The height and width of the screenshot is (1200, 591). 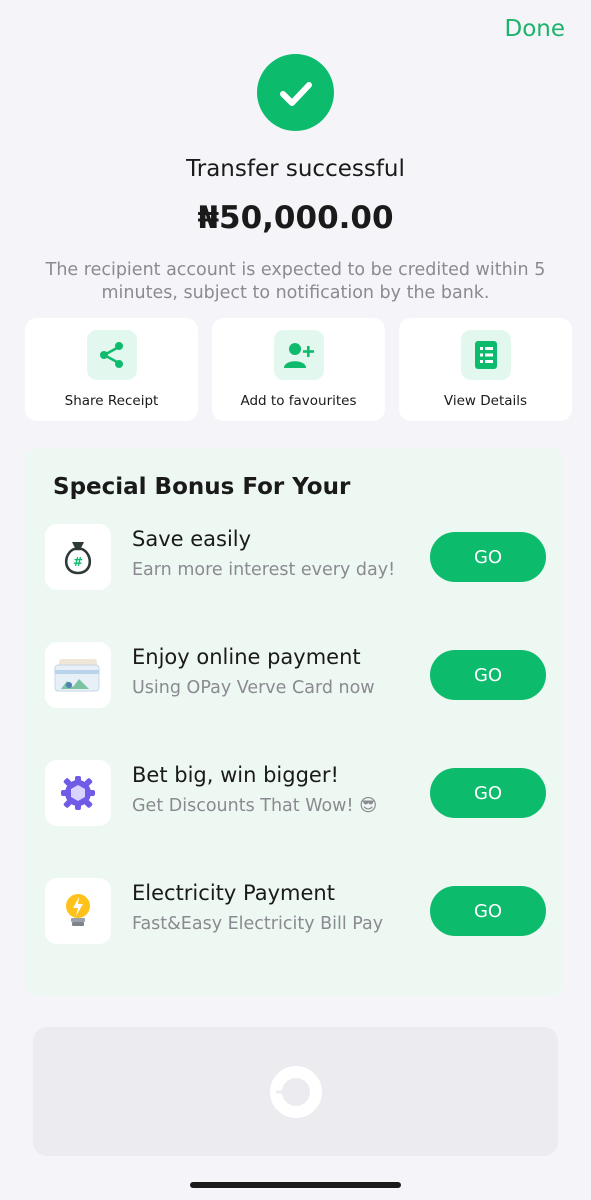 I want to click on add-user-icon, so click(x=298, y=355).